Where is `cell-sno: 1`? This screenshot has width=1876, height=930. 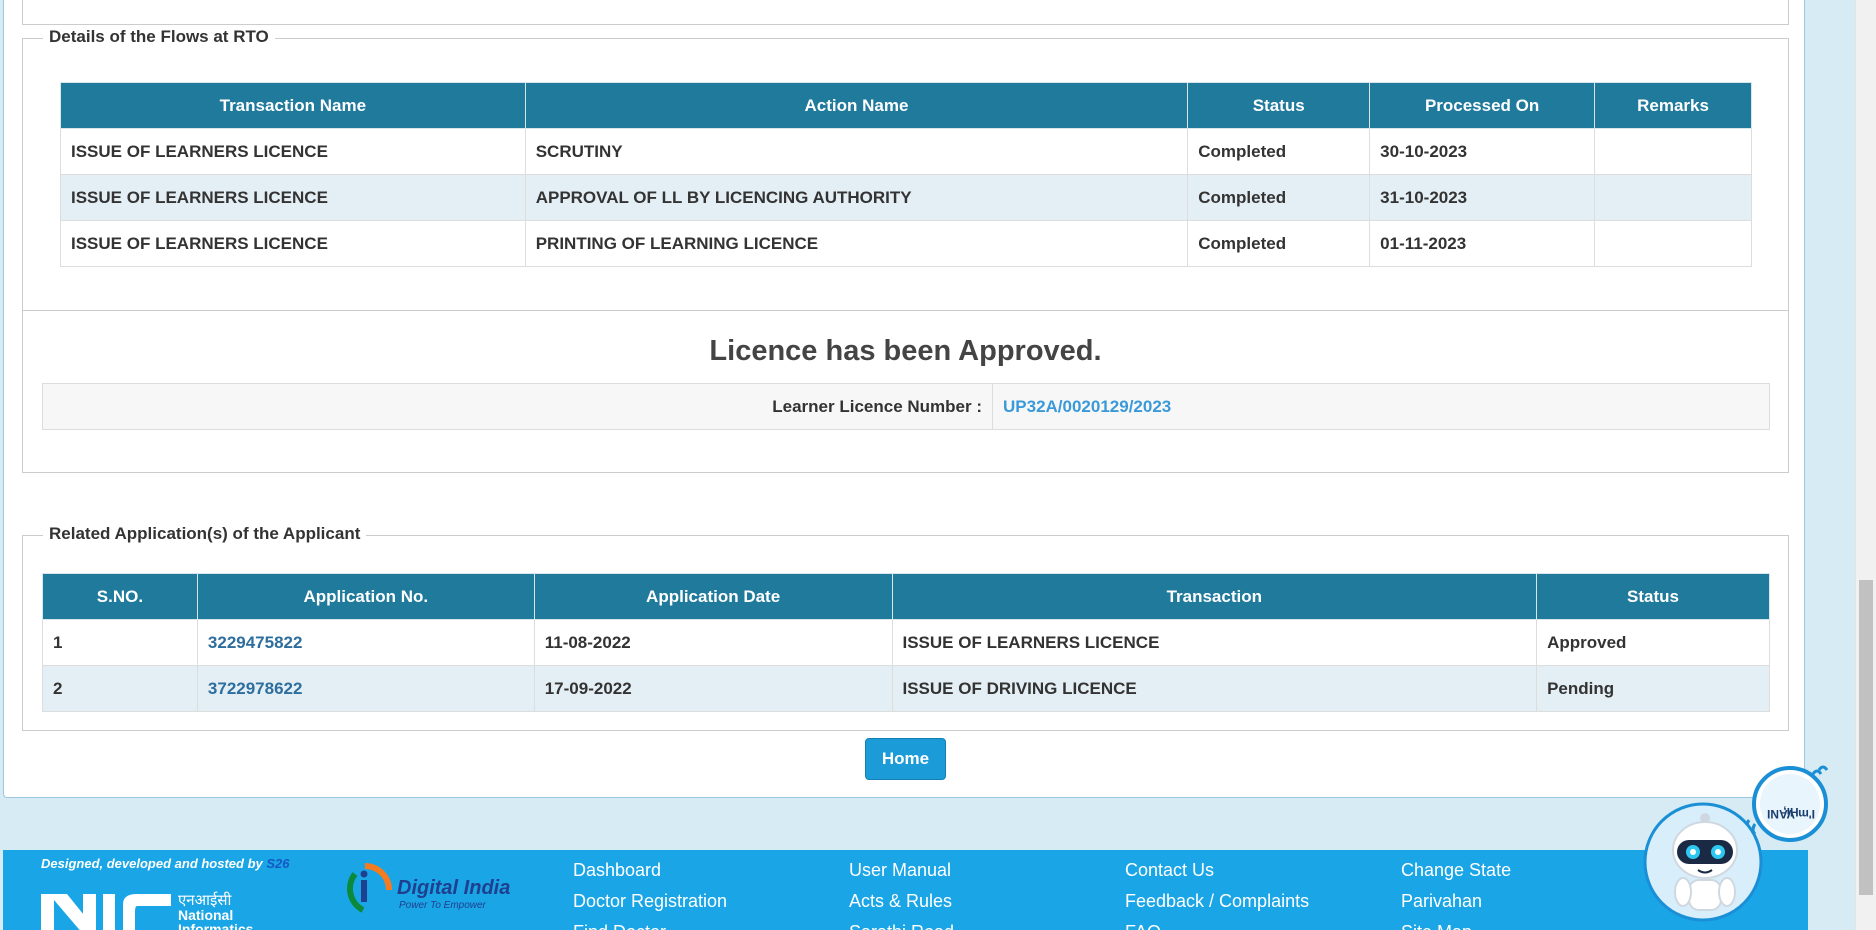
cell-sno: 1 is located at coordinates (120, 642).